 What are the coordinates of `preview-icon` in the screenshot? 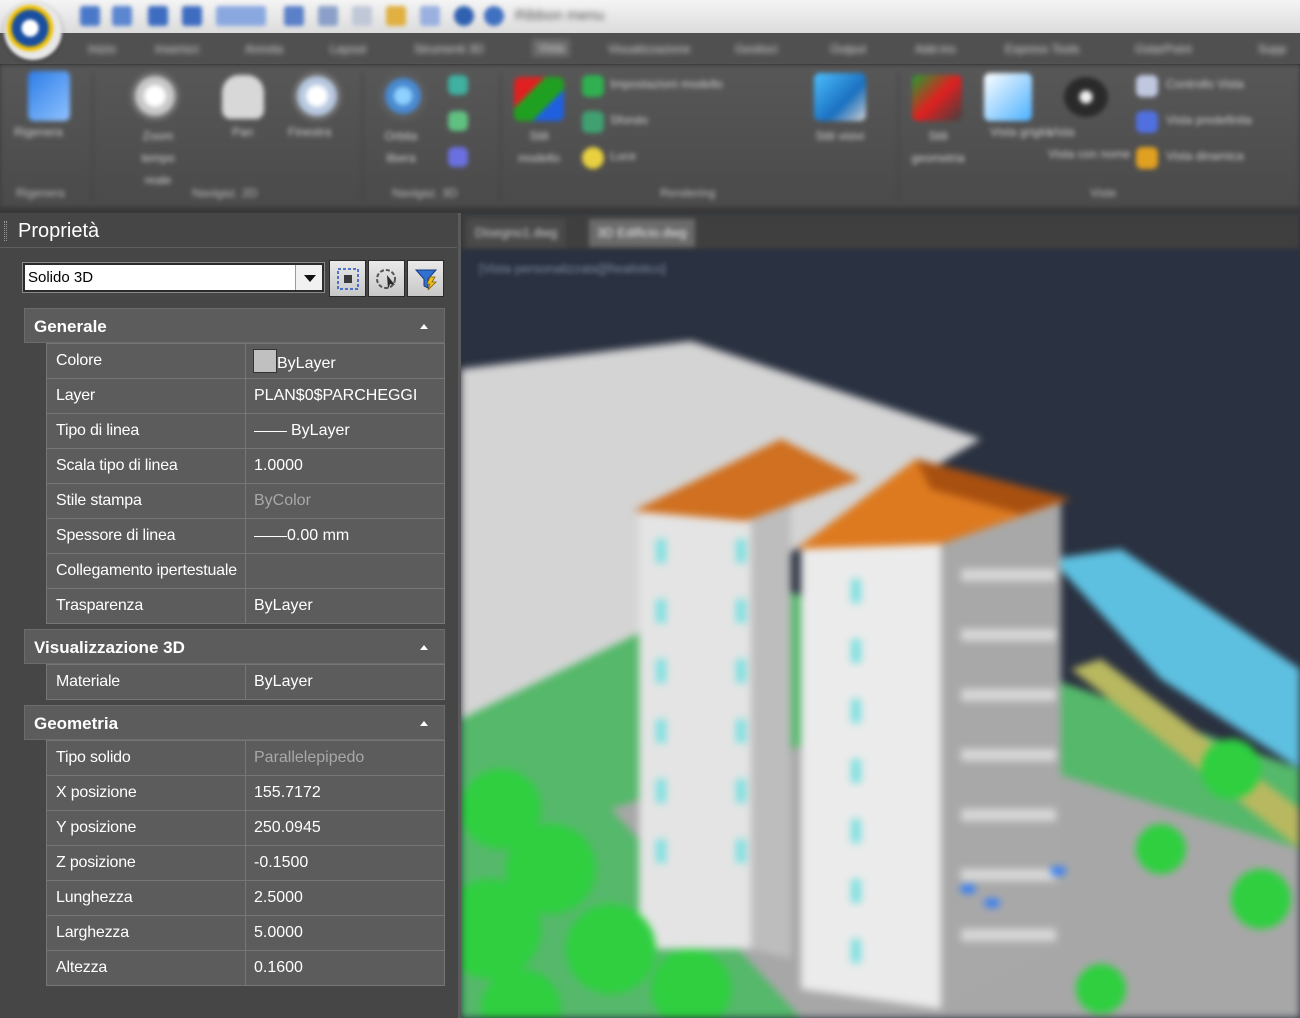 It's located at (294, 16).